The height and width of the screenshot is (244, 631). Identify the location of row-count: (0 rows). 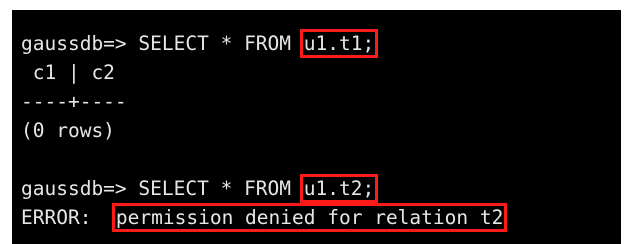
(68, 130).